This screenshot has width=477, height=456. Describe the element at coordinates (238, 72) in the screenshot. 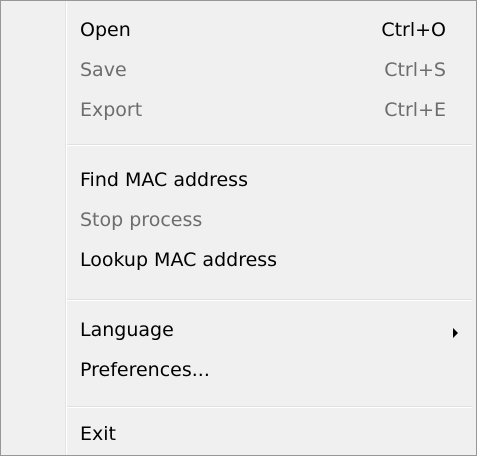

I see `menu-item-save: Save Ctrl+S` at that location.